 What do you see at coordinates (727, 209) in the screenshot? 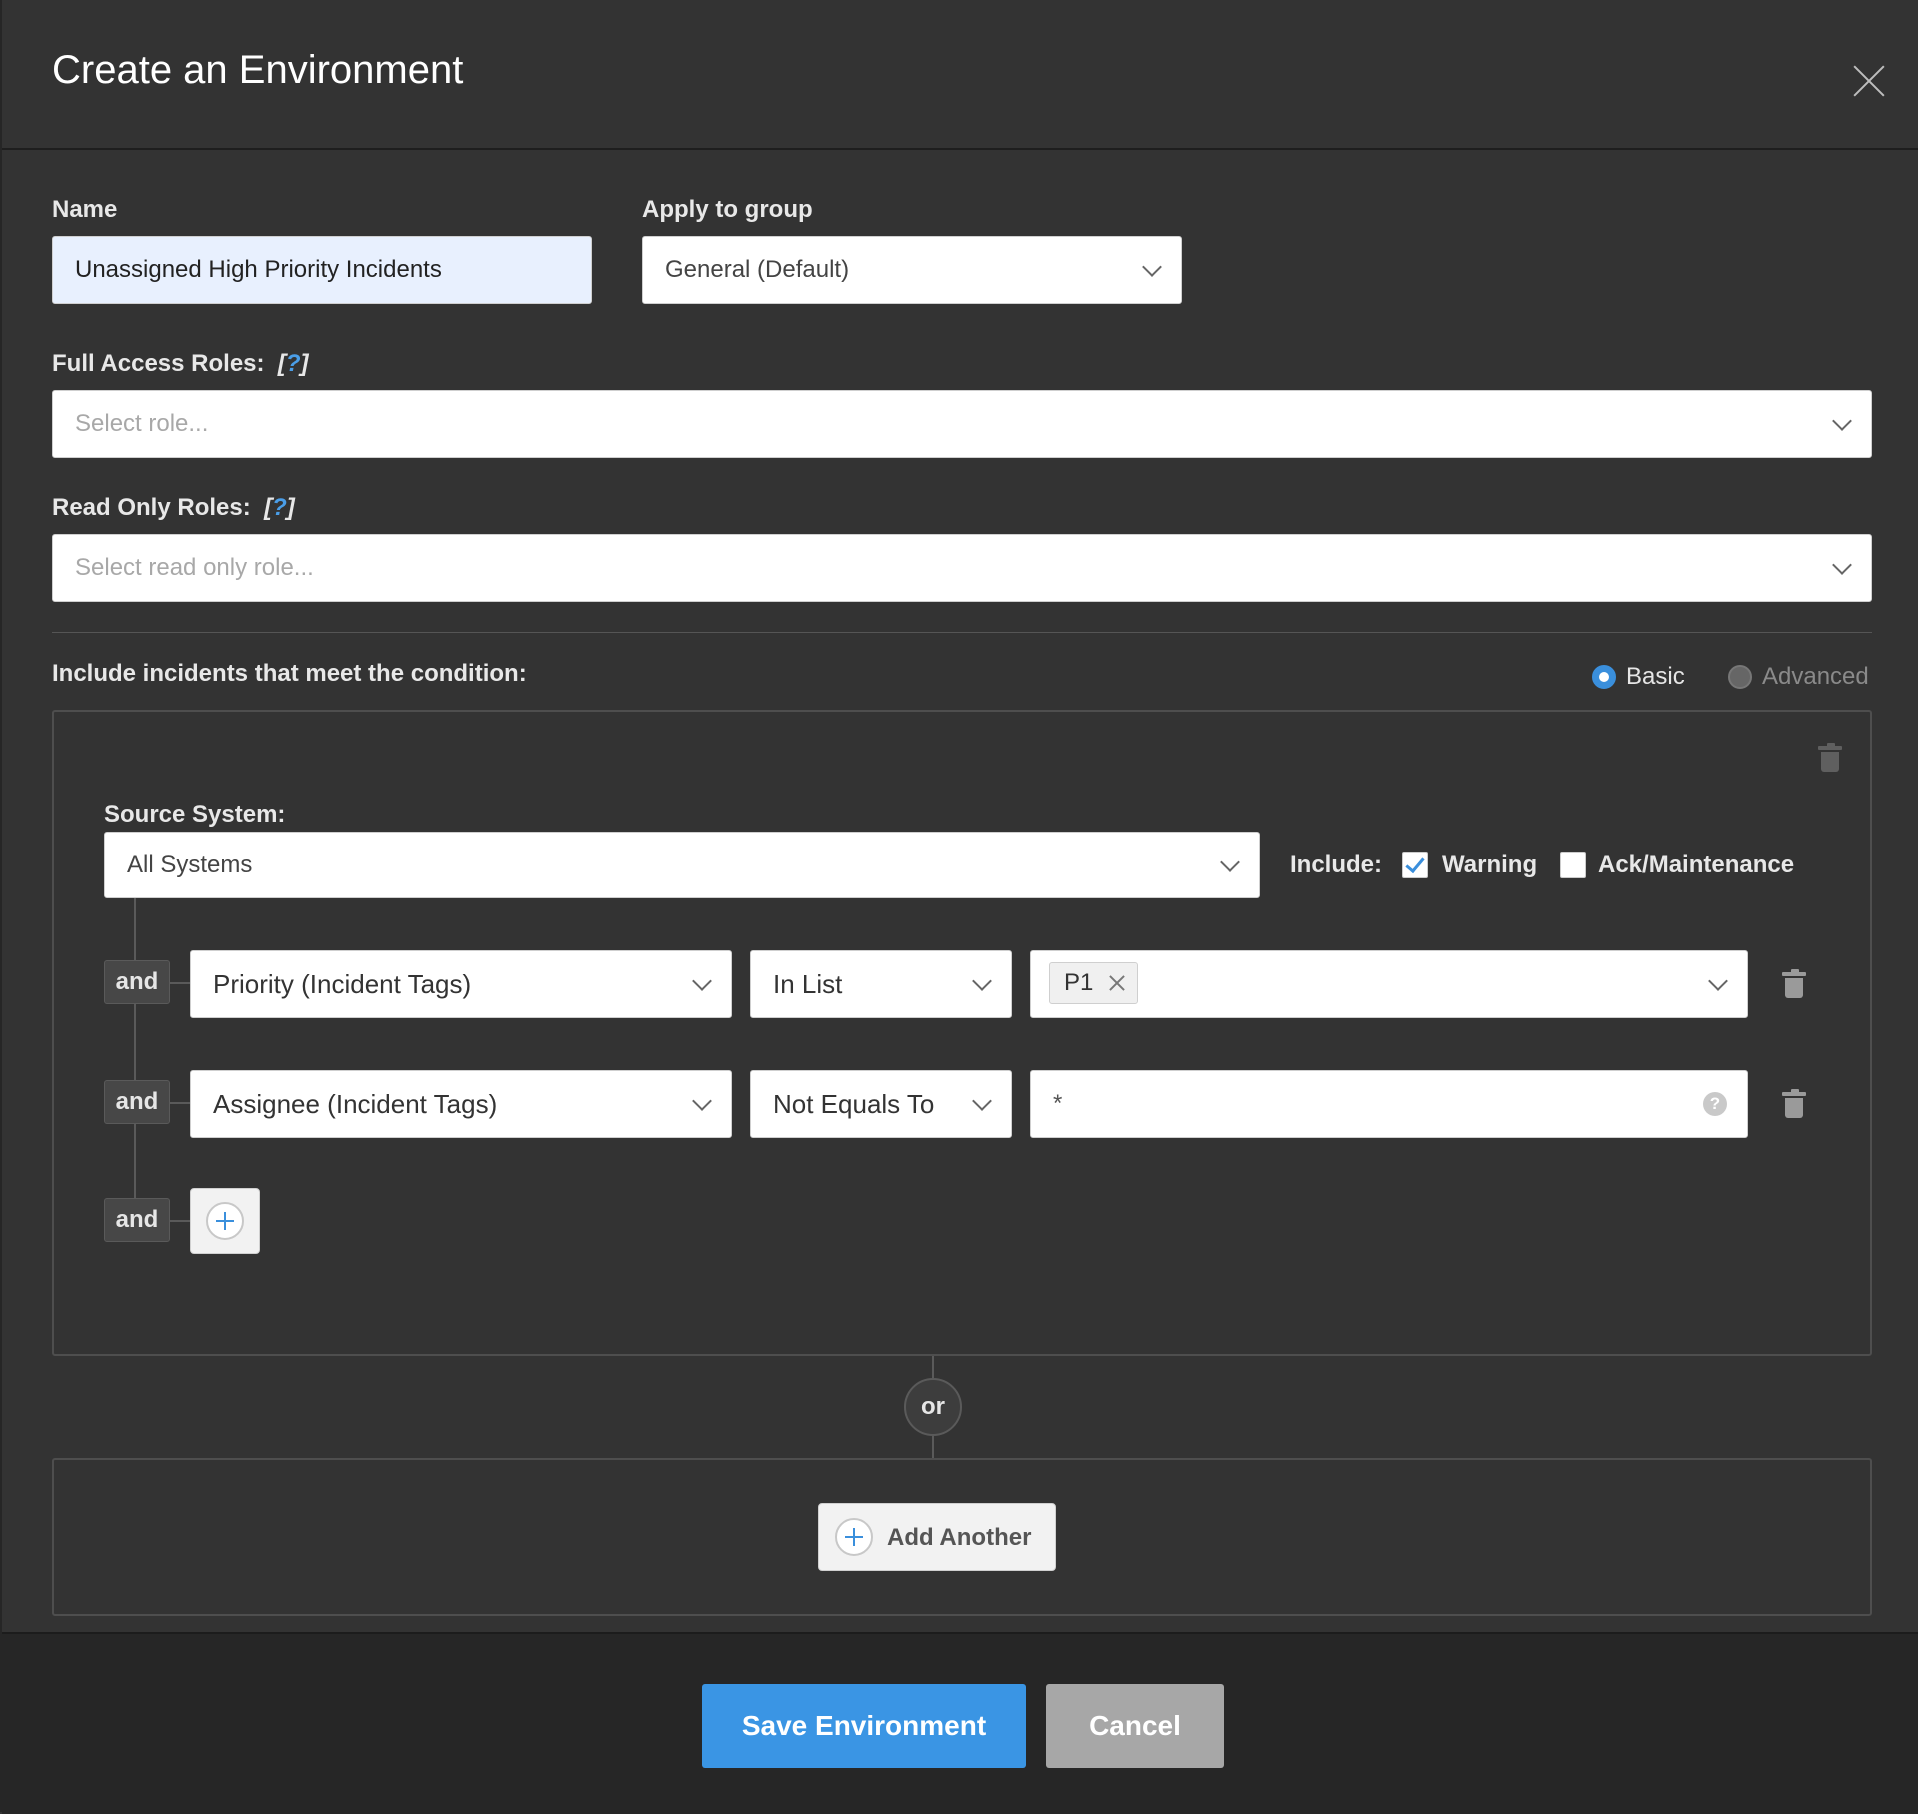
I see `group-label: Apply to group` at bounding box center [727, 209].